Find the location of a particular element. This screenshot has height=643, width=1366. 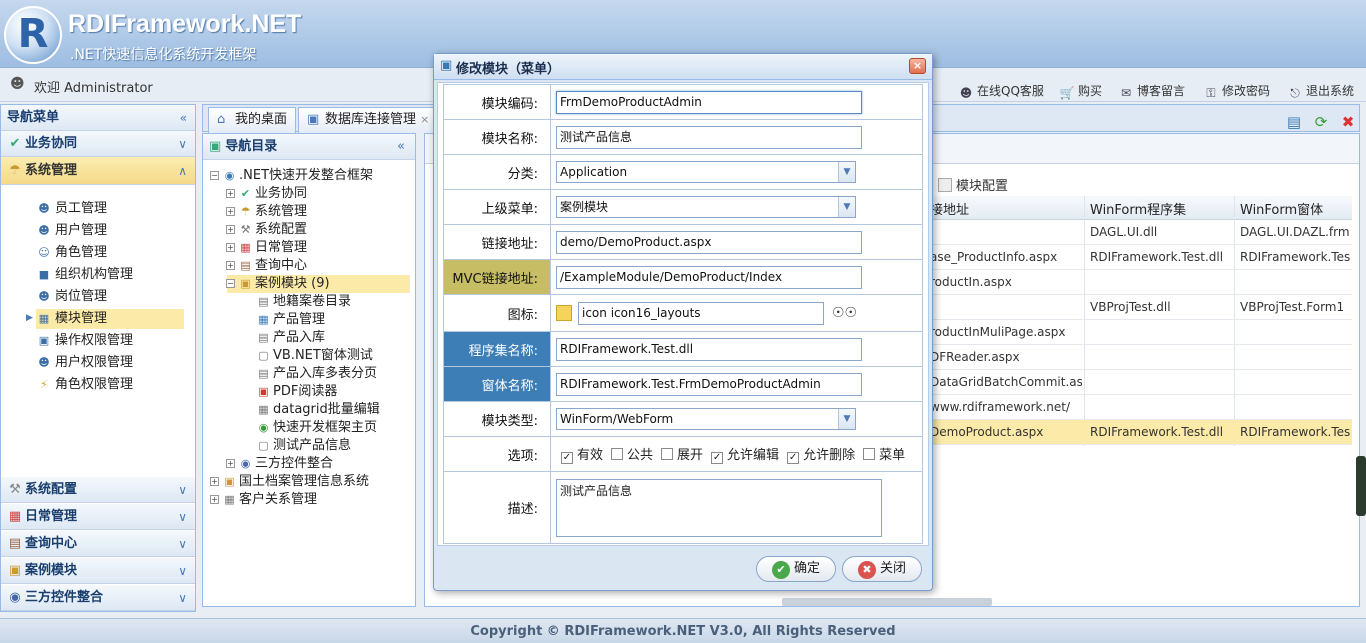

icon-input: icon icon16_layouts is located at coordinates (701, 313).